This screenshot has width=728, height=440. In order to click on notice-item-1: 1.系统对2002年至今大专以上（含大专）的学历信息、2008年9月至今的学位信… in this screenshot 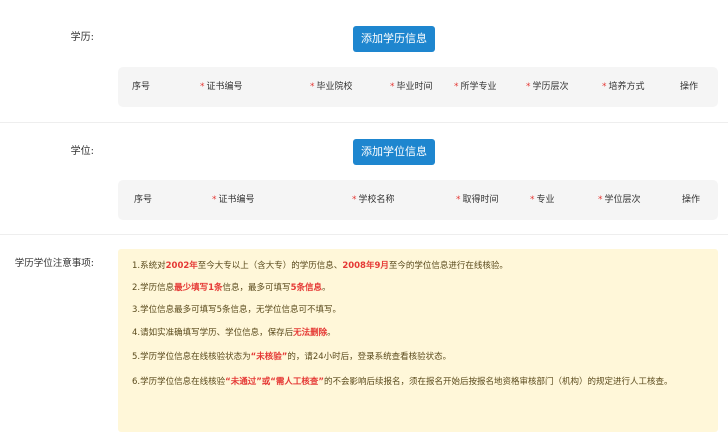, I will do `click(320, 266)`.